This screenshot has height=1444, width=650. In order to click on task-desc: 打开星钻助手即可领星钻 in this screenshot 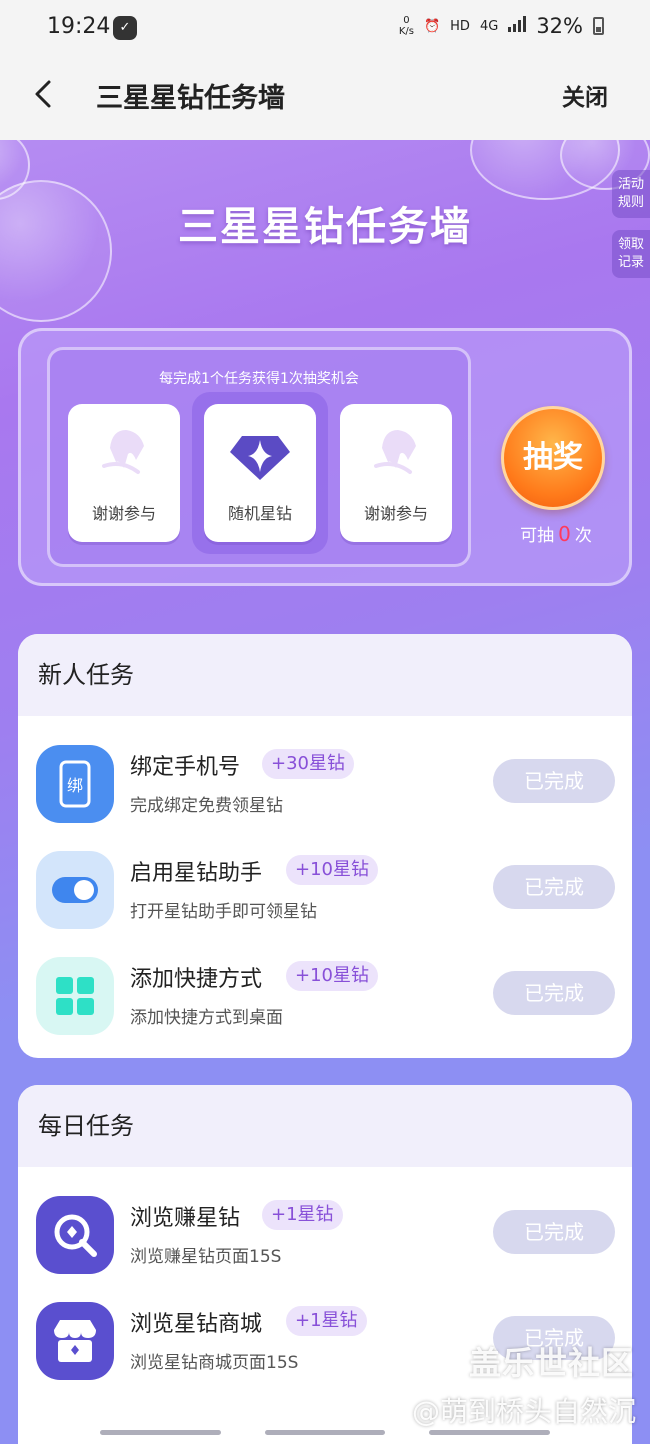, I will do `click(223, 912)`.